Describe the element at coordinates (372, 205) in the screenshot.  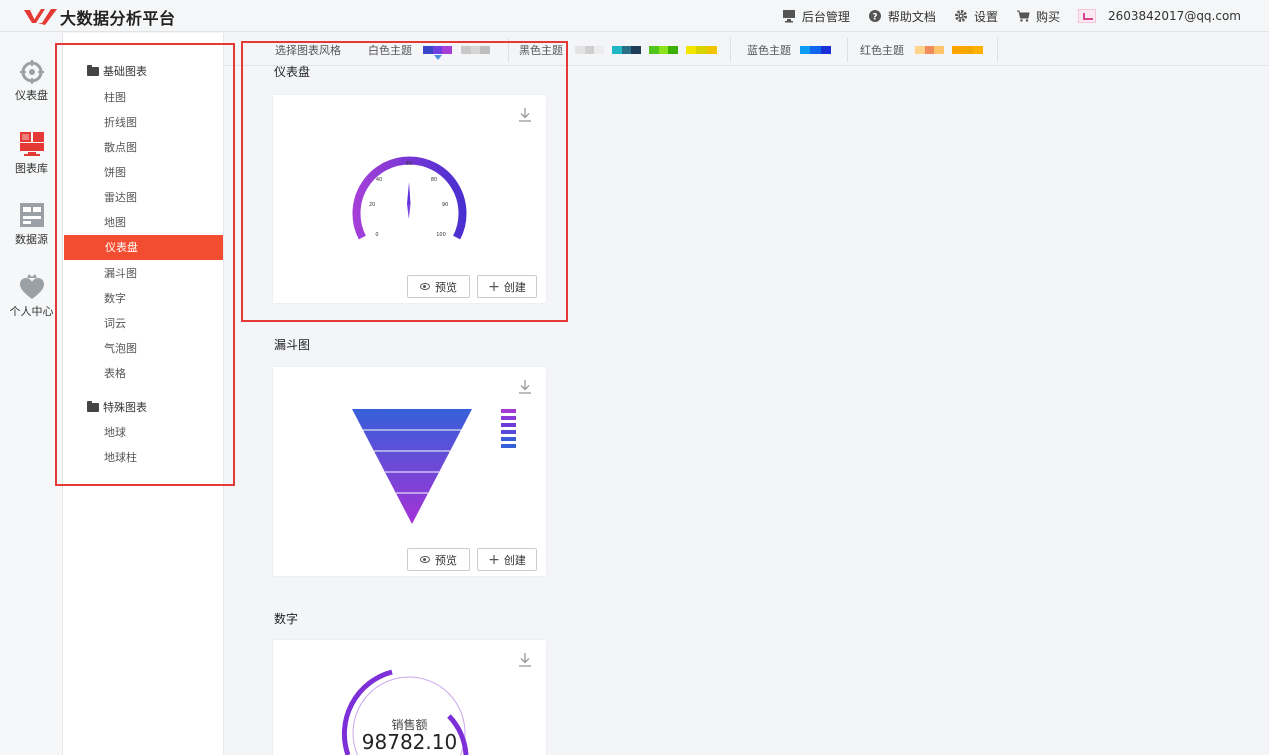
I see `gauge-tick-20: 20` at that location.